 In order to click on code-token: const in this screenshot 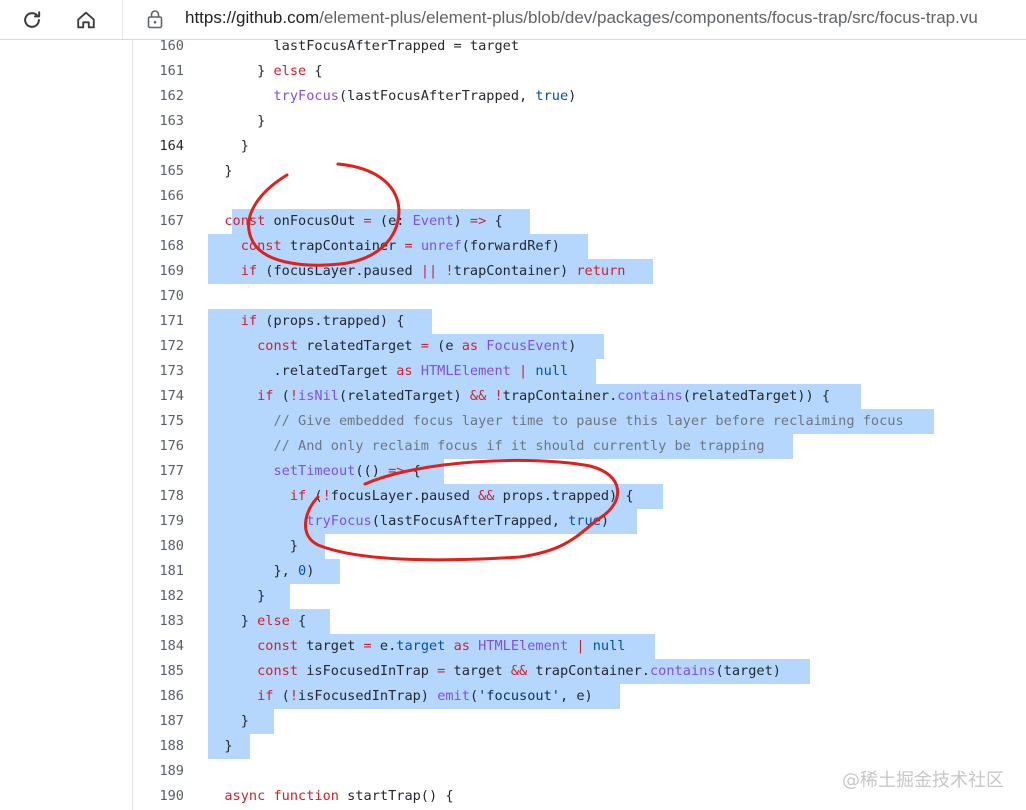, I will do `click(261, 246)`.